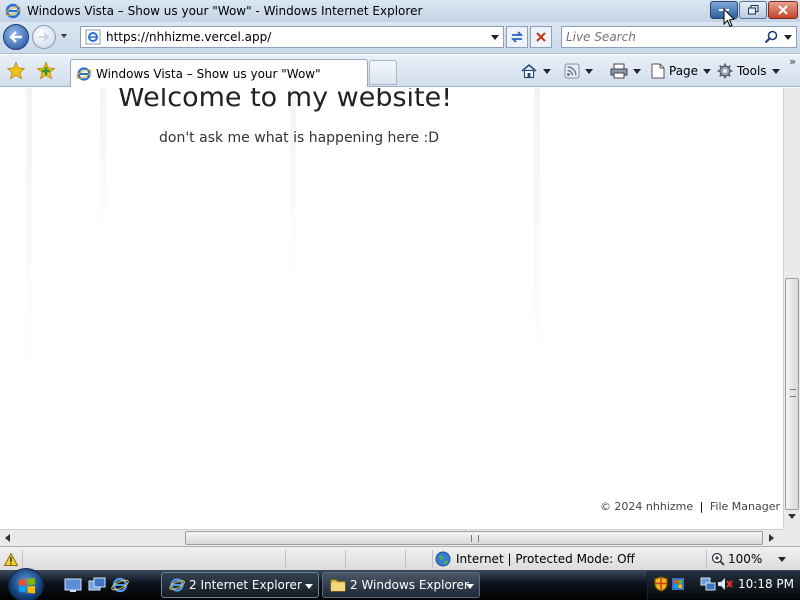  I want to click on warning-icon, so click(11, 559).